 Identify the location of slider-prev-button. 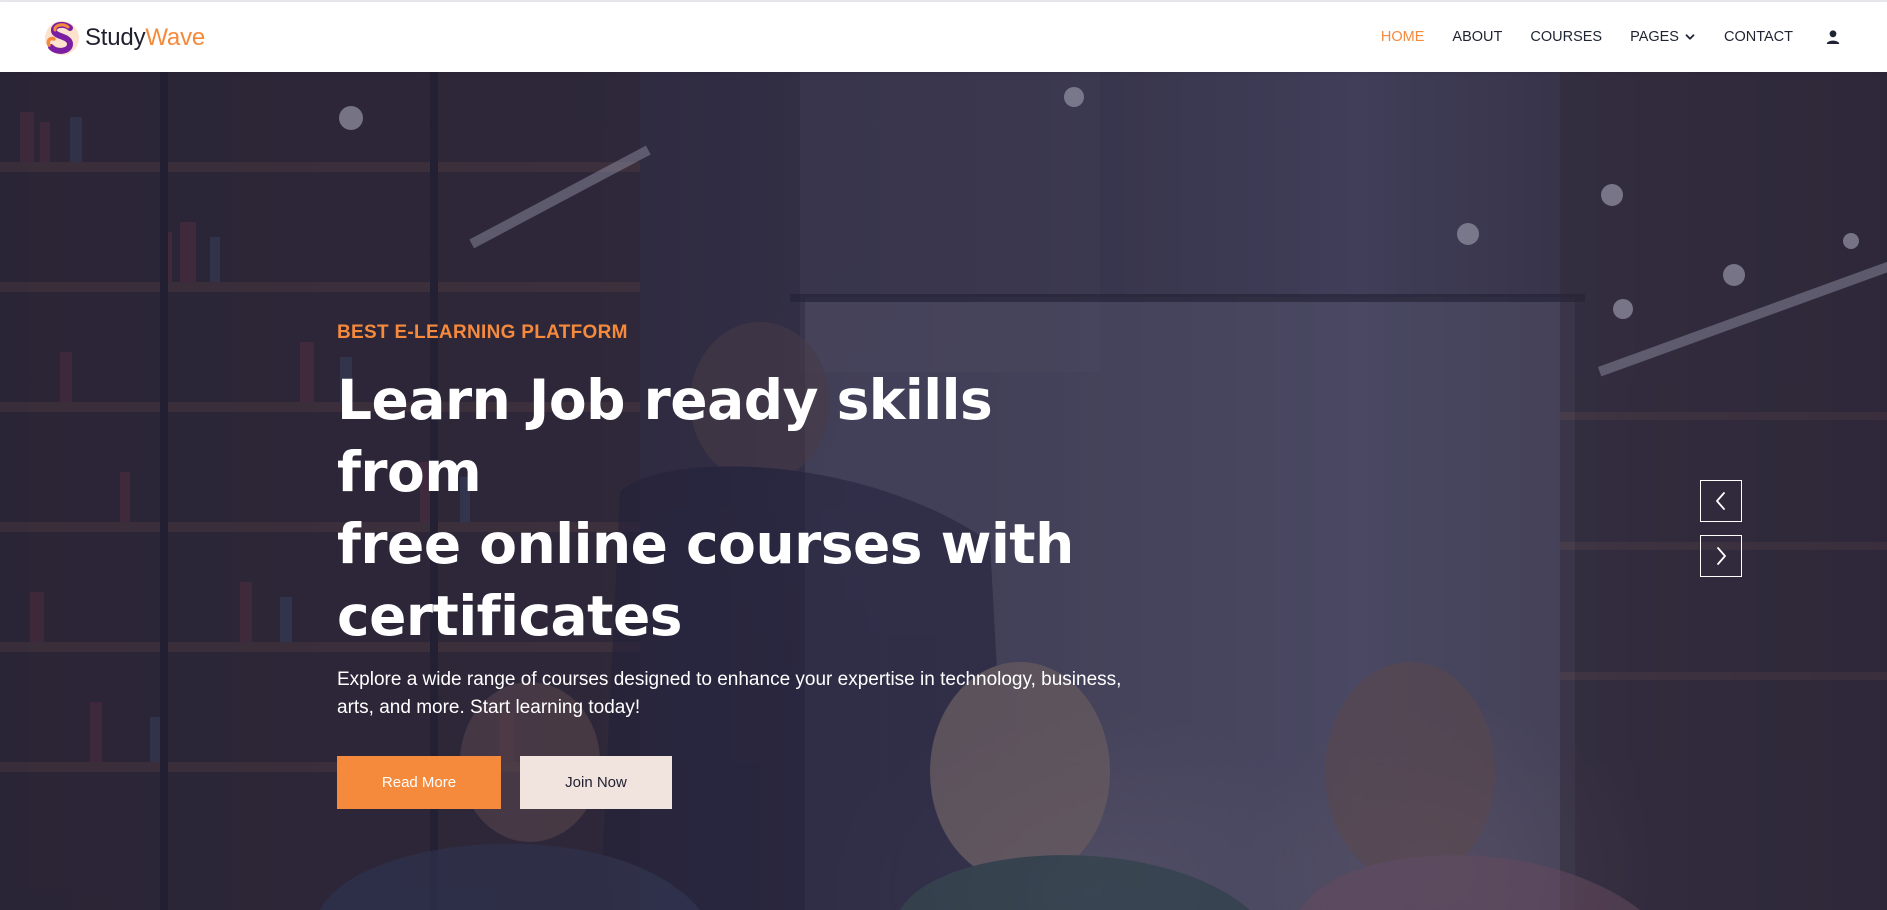
(1721, 501).